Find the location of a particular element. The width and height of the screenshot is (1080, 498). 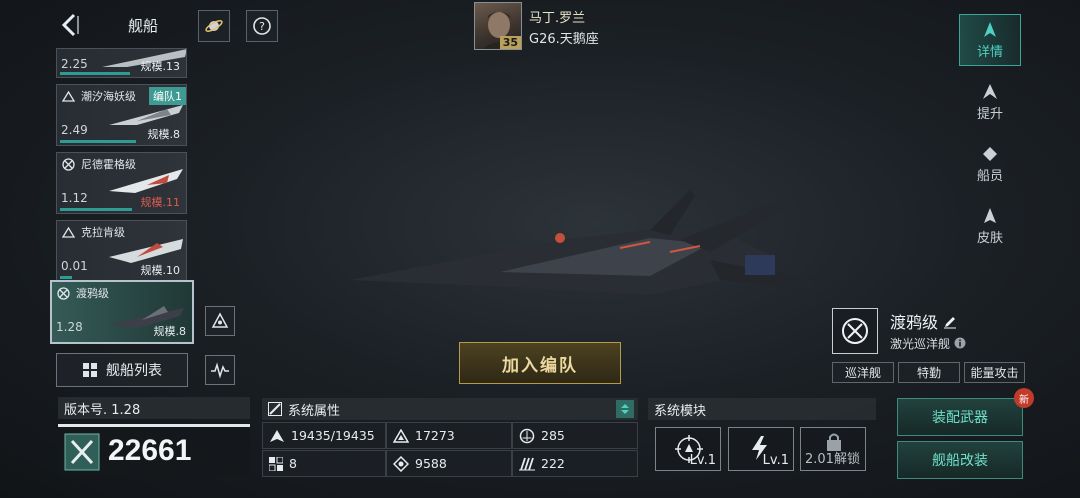

planet-button is located at coordinates (214, 26).